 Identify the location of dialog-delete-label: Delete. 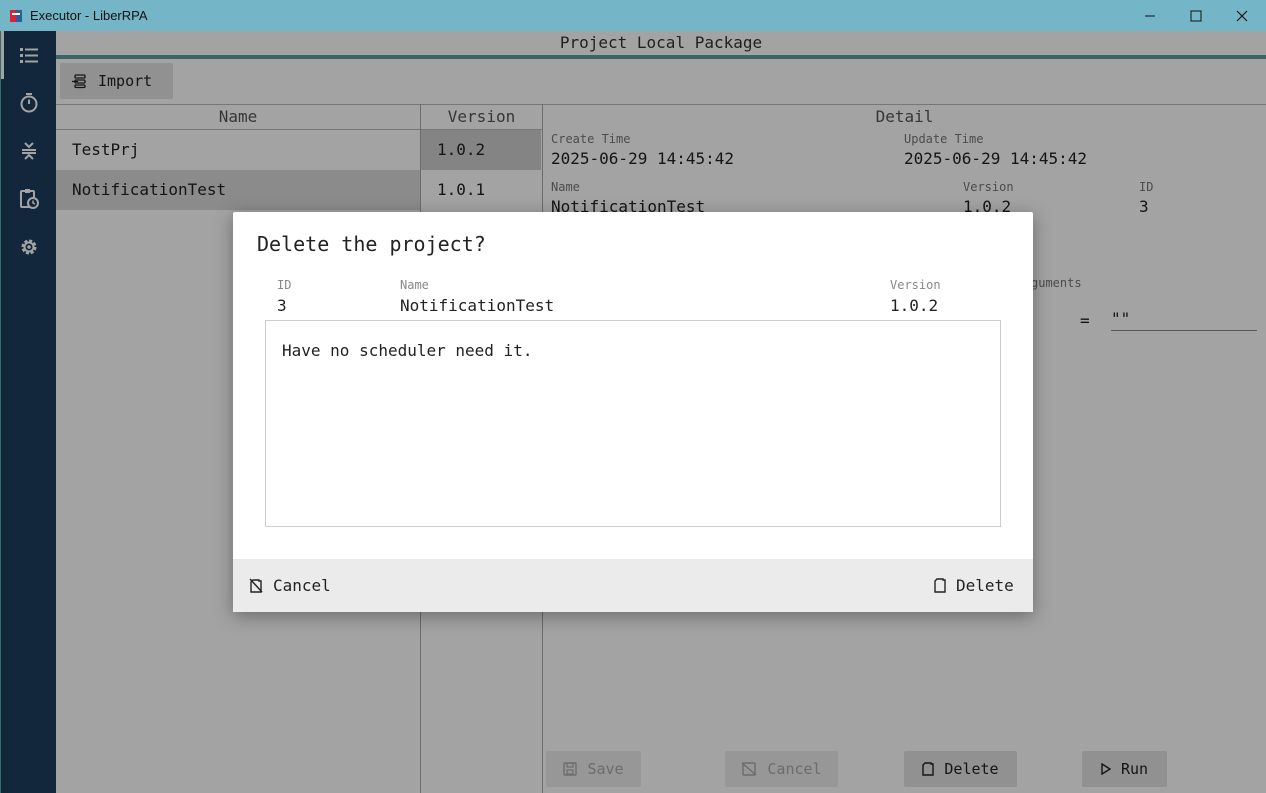
(985, 585).